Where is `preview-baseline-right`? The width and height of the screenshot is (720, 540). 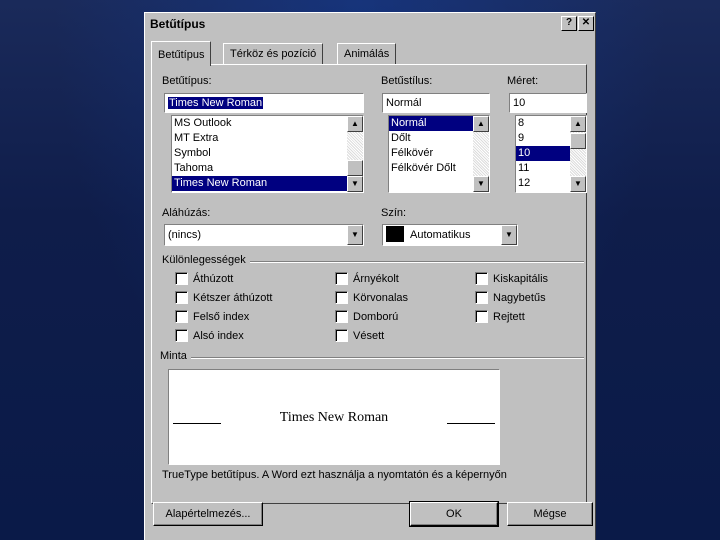 preview-baseline-right is located at coordinates (471, 423).